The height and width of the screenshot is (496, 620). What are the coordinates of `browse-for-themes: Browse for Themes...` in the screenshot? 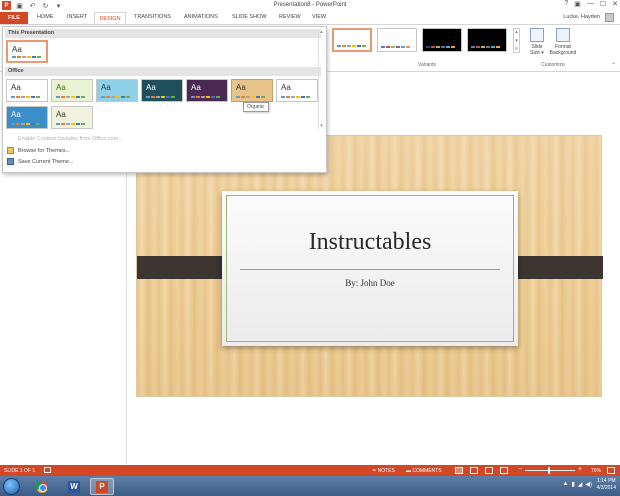 It's located at (38, 150).